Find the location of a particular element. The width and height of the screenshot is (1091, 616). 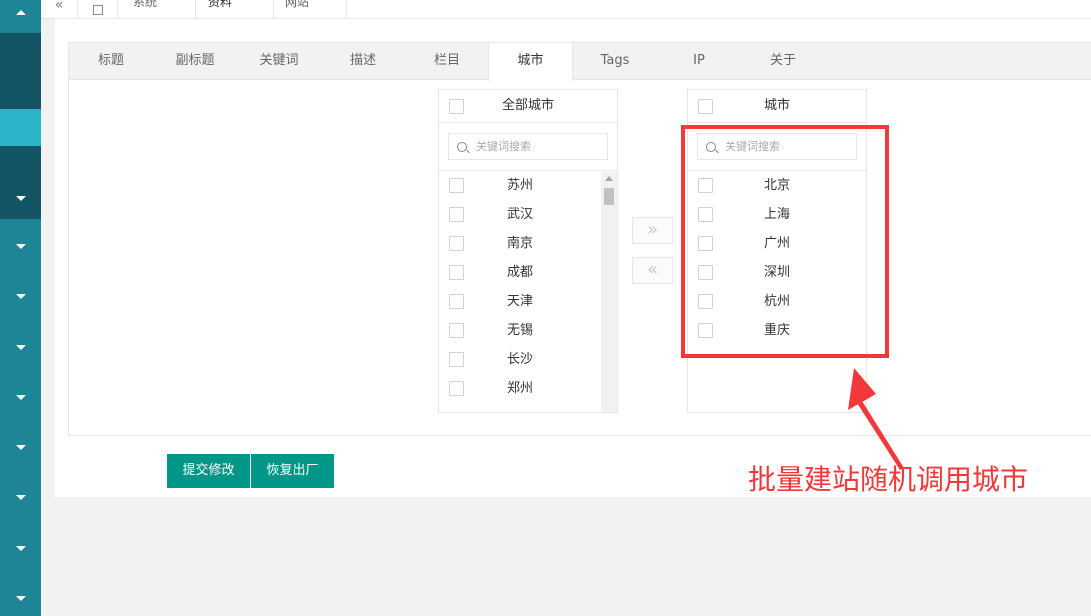

list-item: 成都 is located at coordinates (528, 272).